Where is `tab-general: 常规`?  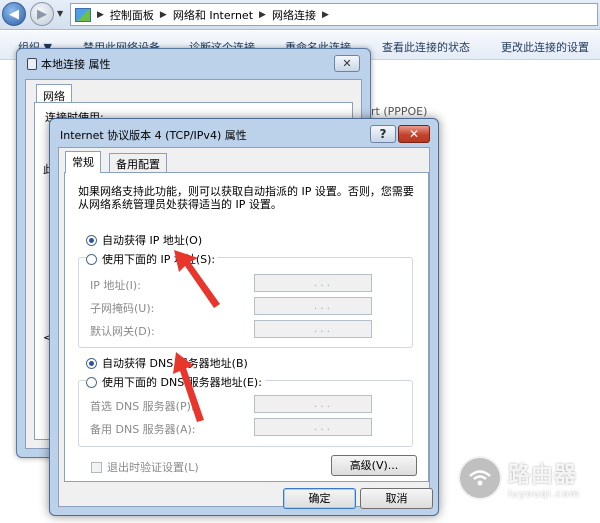 tab-general: 常规 is located at coordinates (83, 162).